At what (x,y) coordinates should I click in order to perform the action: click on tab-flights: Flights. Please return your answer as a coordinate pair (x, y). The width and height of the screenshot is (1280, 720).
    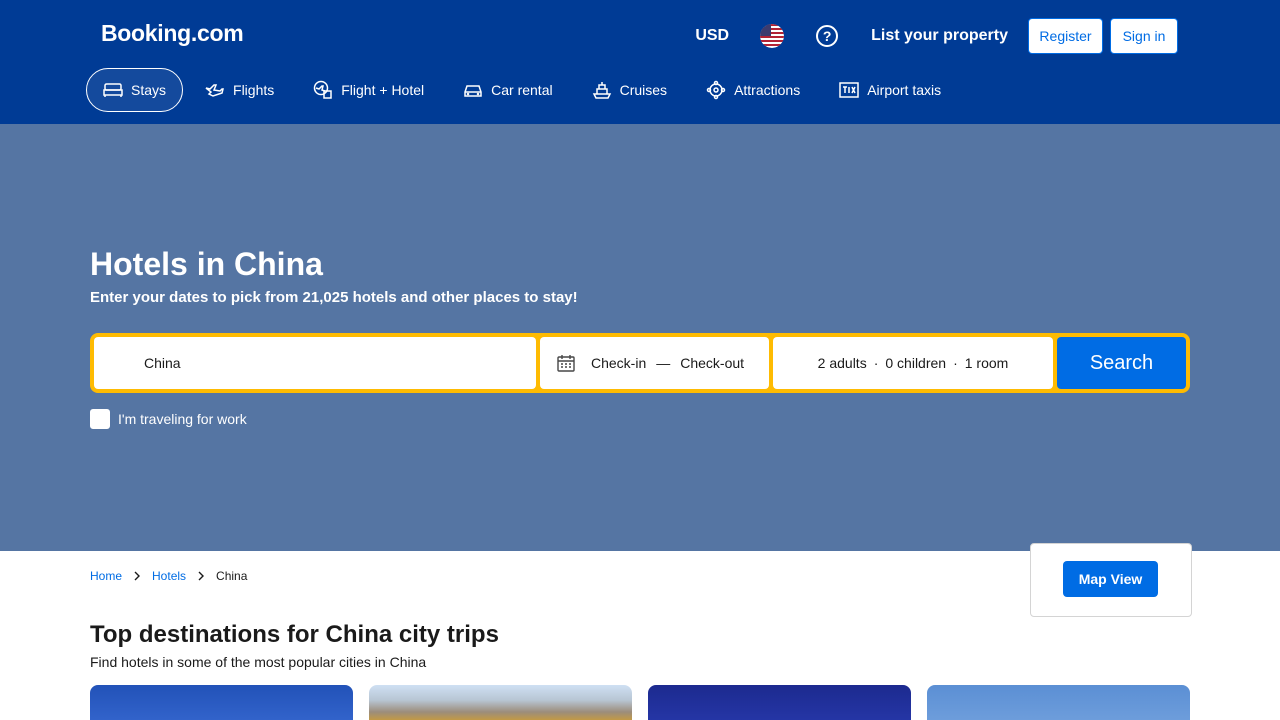
    Looking at the image, I should click on (239, 90).